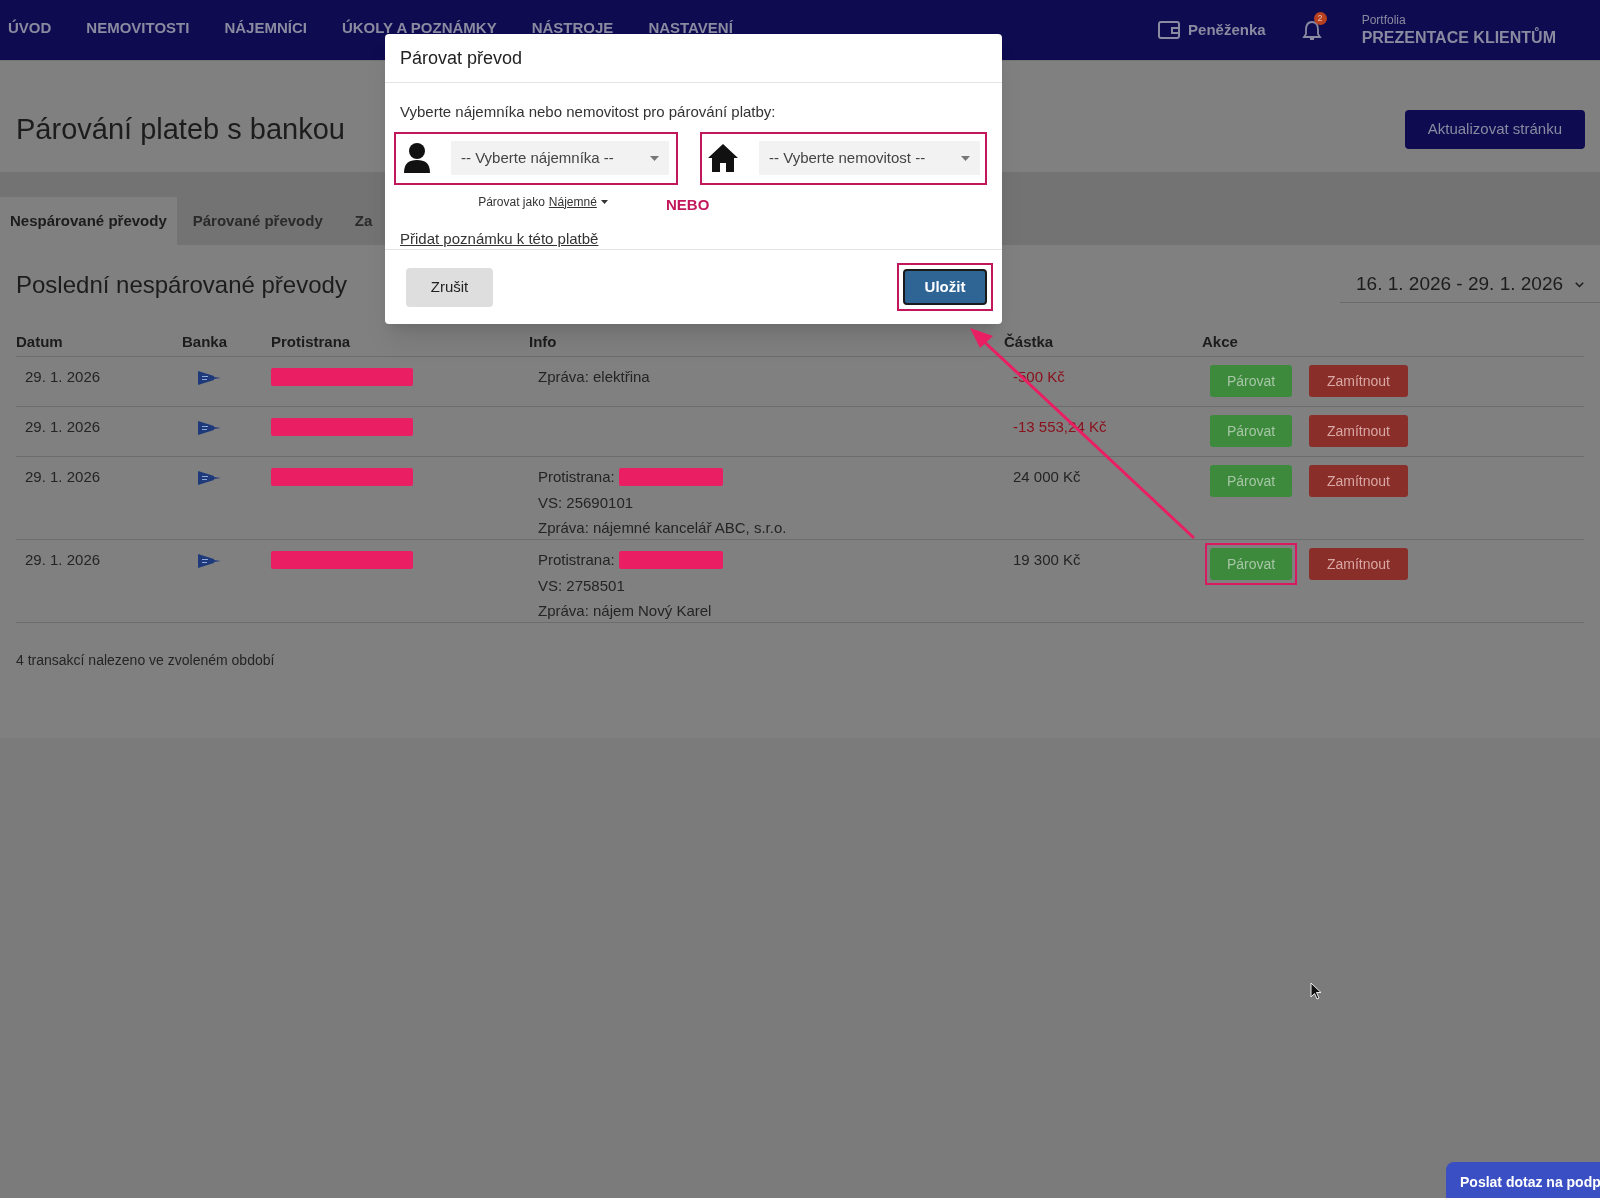 Image resolution: width=1600 pixels, height=1198 pixels. Describe the element at coordinates (1523, 1180) in the screenshot. I see `support-button: Poslat dotaz na podp` at that location.